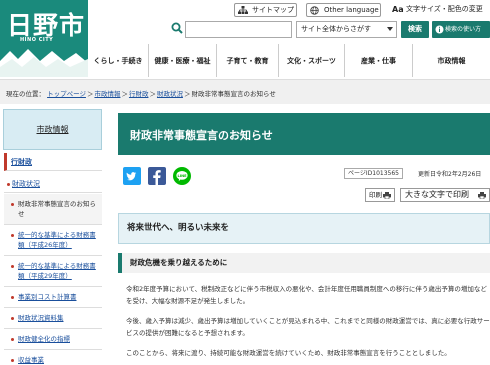 The image size is (490, 365). What do you see at coordinates (66, 94) in the screenshot?
I see `breadcrumb-link-top: トップページ` at bounding box center [66, 94].